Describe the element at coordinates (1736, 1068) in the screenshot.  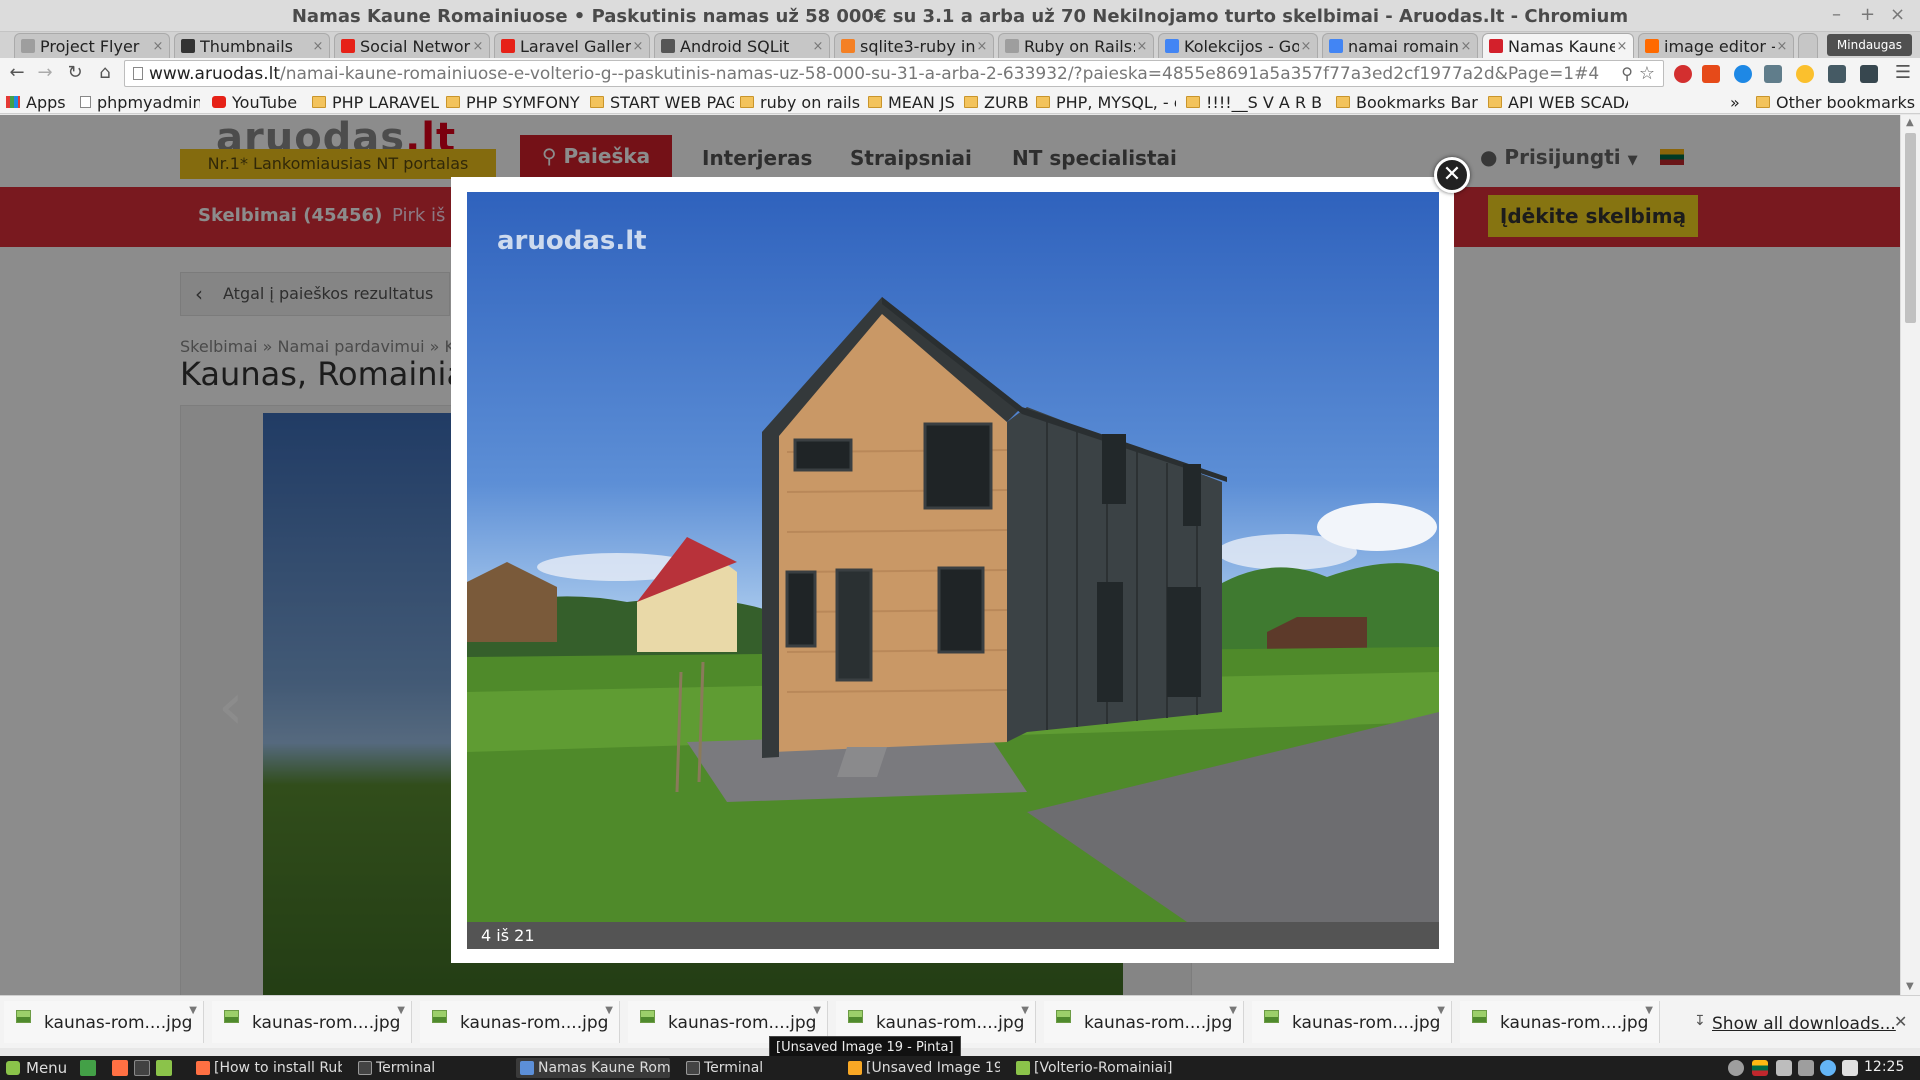
I see `user-icon` at that location.